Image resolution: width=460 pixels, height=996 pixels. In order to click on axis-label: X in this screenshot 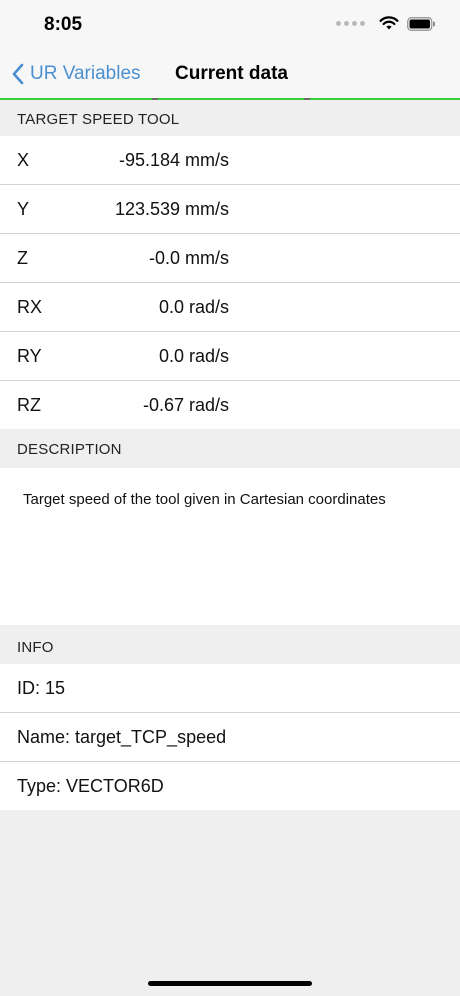, I will do `click(23, 160)`.